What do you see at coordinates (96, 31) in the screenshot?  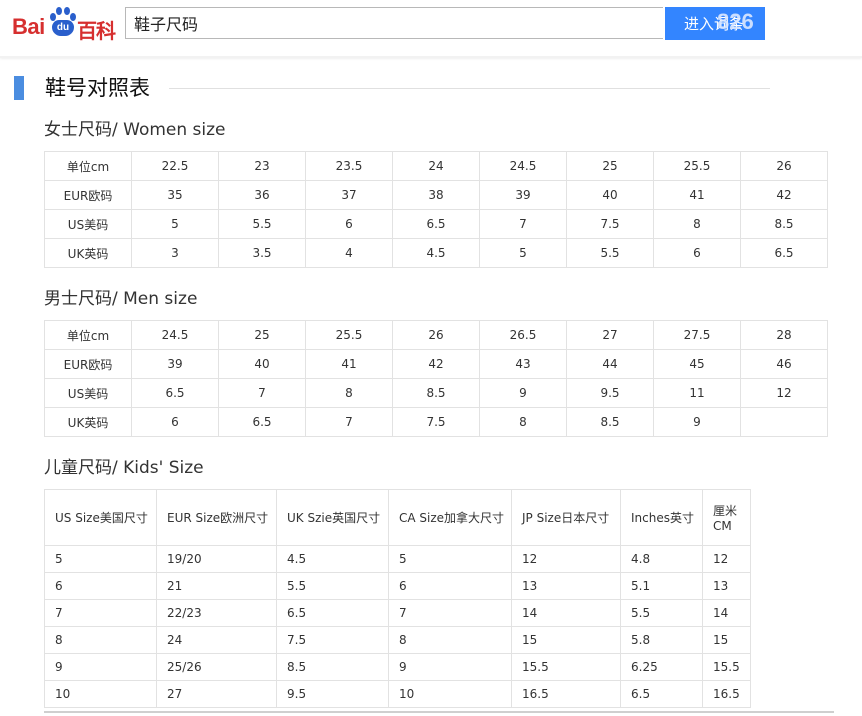 I see `logo-text-baike: 百科` at bounding box center [96, 31].